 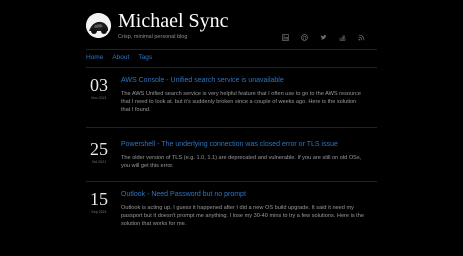 What do you see at coordinates (99, 162) in the screenshot?
I see `post-month: Oct 2021` at bounding box center [99, 162].